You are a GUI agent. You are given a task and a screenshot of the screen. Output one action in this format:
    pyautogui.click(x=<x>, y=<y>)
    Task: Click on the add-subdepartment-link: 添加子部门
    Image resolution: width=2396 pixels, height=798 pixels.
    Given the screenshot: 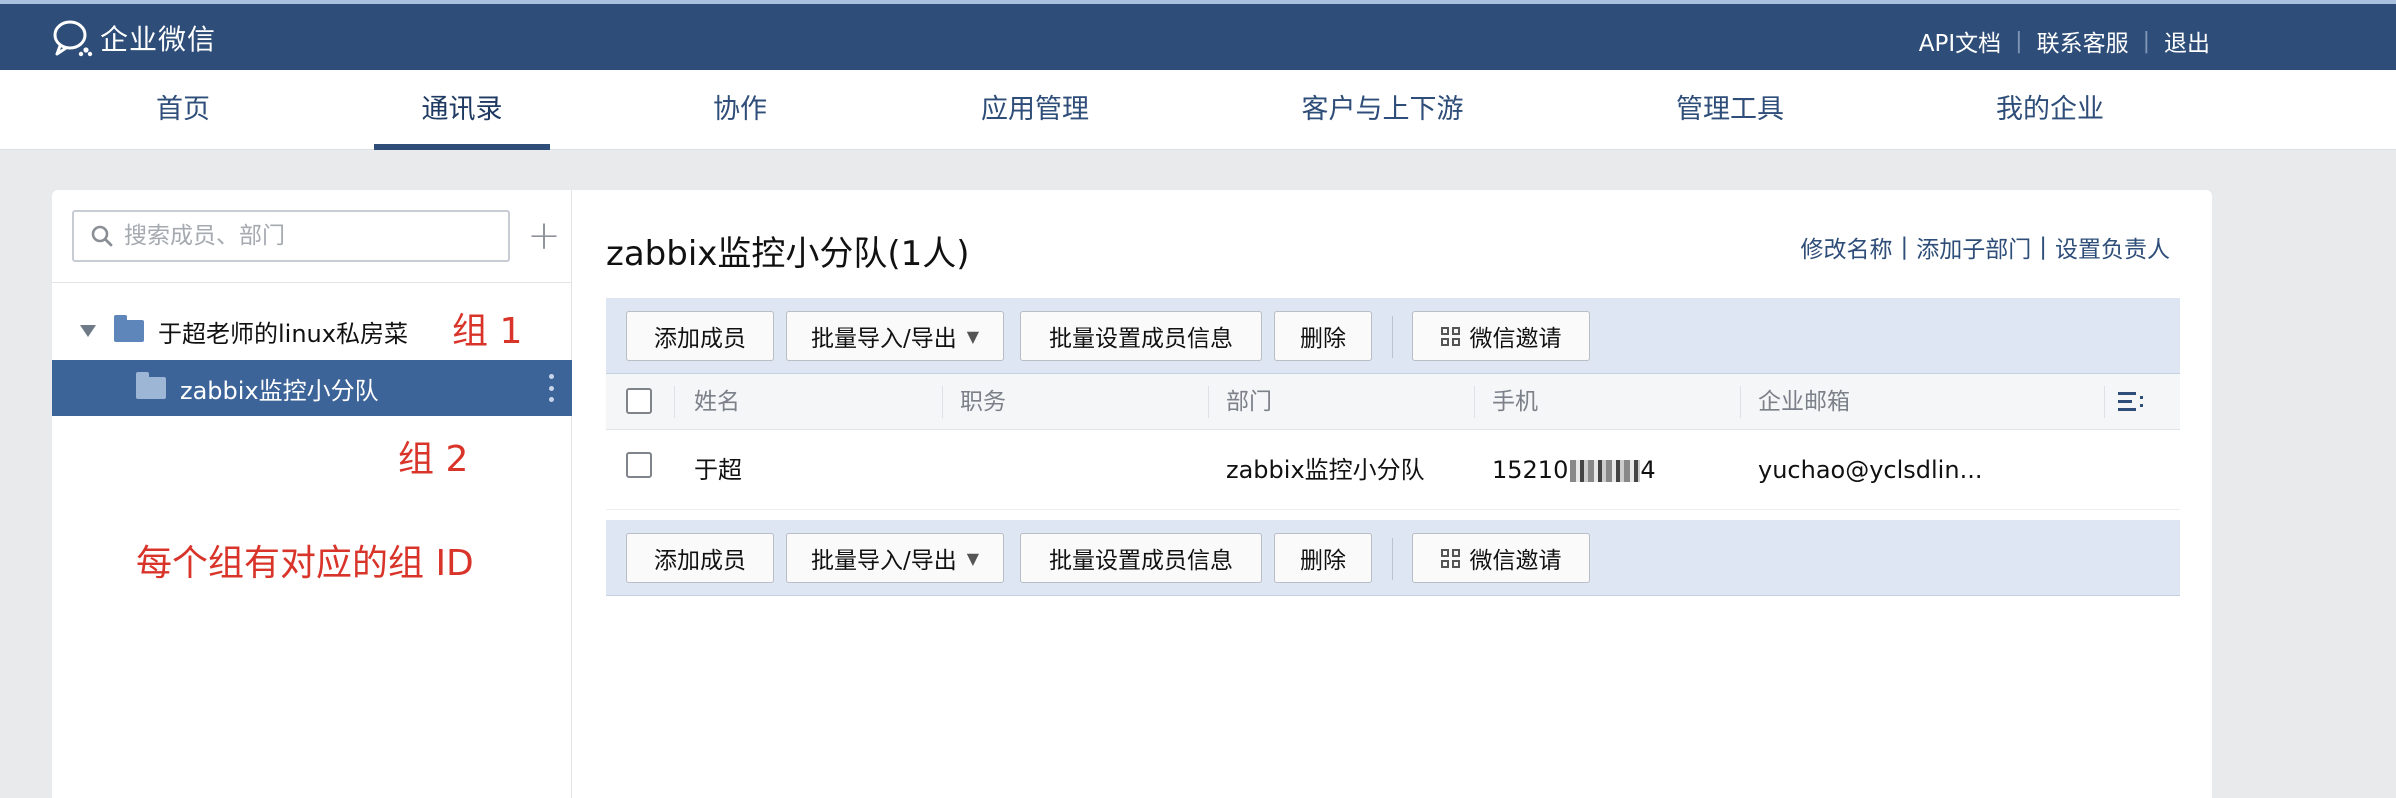 What is the action you would take?
    pyautogui.click(x=1973, y=247)
    